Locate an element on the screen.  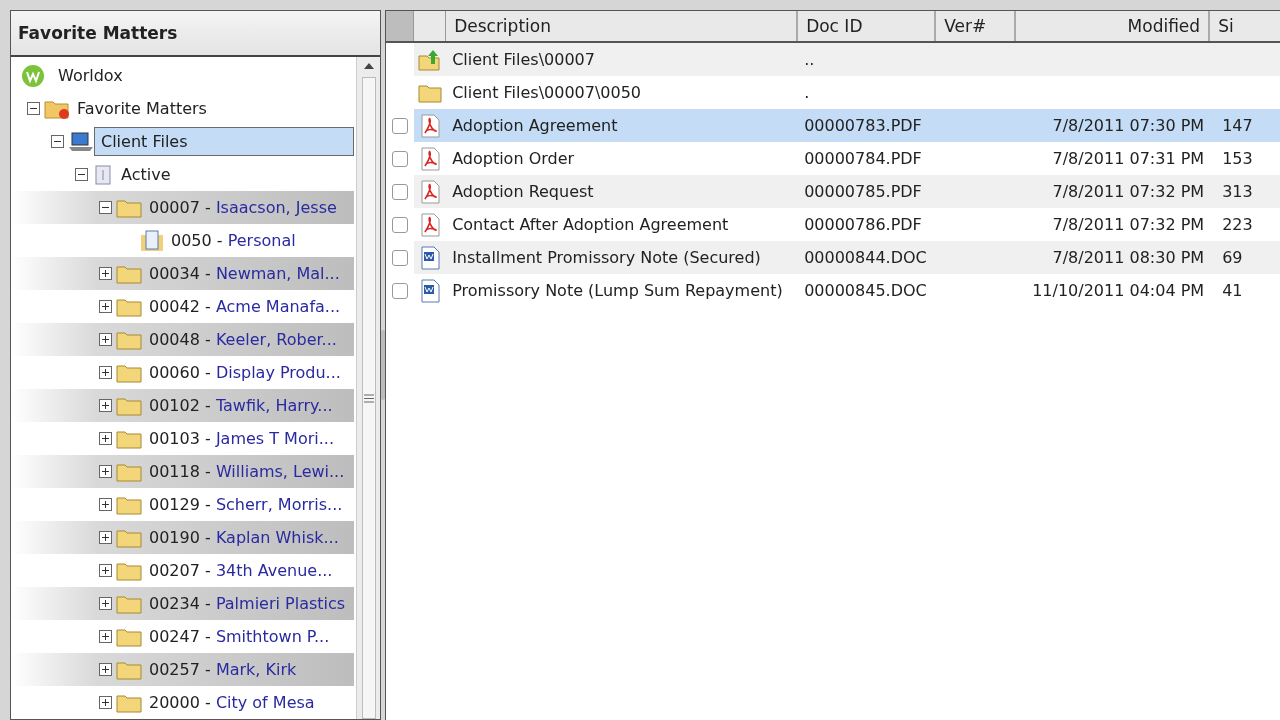
header-corner is located at coordinates (400, 26).